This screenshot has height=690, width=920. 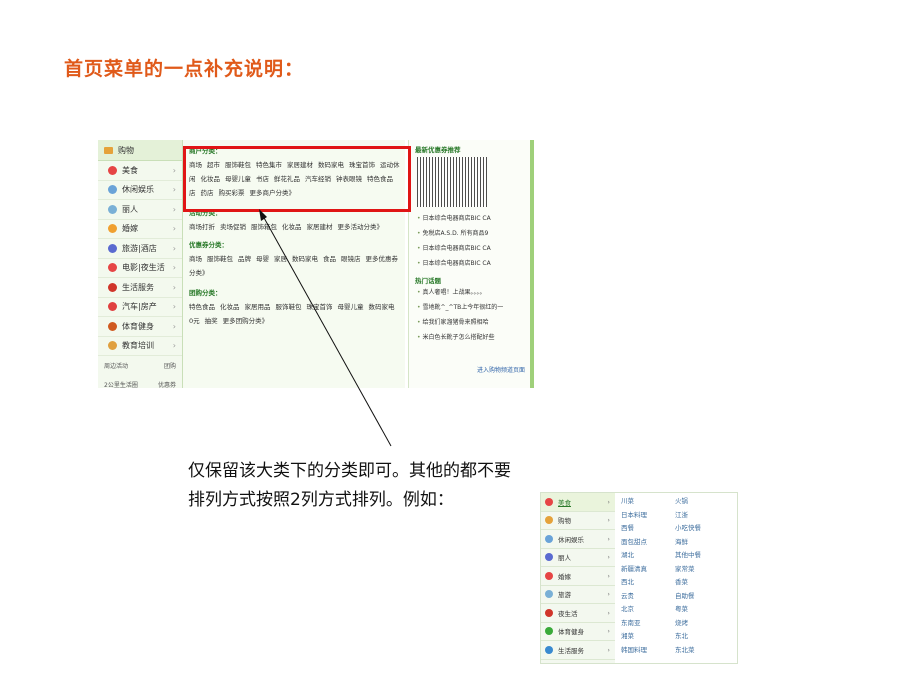 I want to click on example-subcategory-link: 东北, so click(x=702, y=637).